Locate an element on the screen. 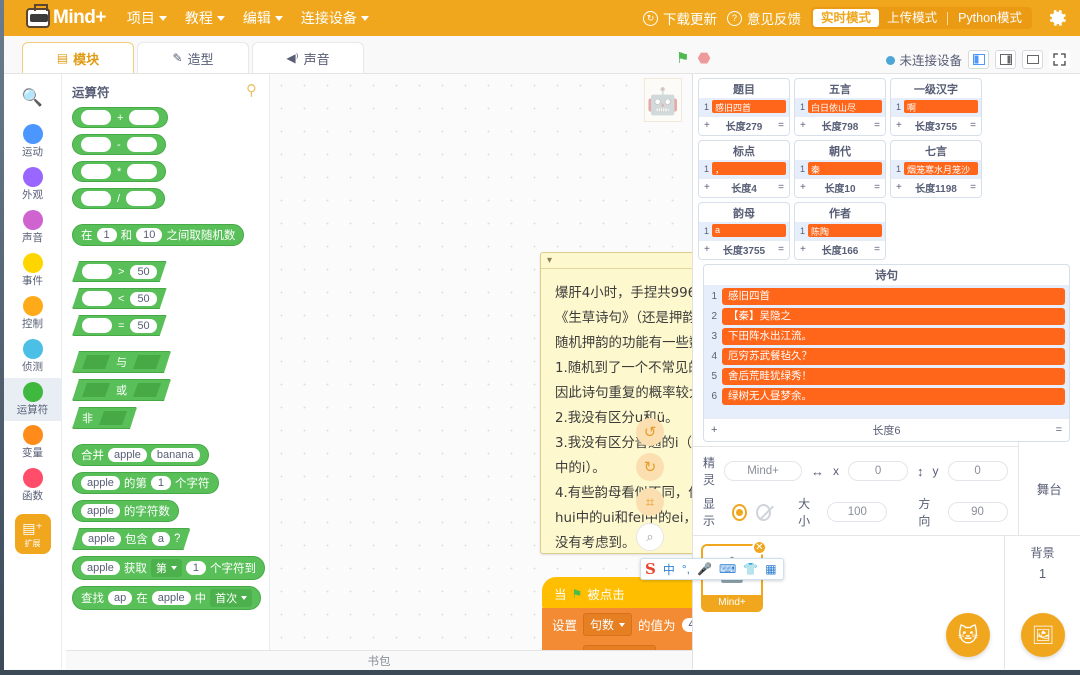  punctuation-icon: °, is located at coordinates (686, 569).